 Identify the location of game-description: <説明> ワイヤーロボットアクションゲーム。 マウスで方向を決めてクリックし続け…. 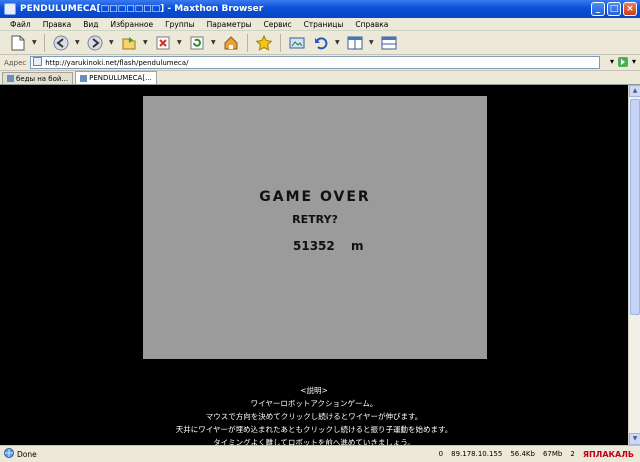
(314, 414).